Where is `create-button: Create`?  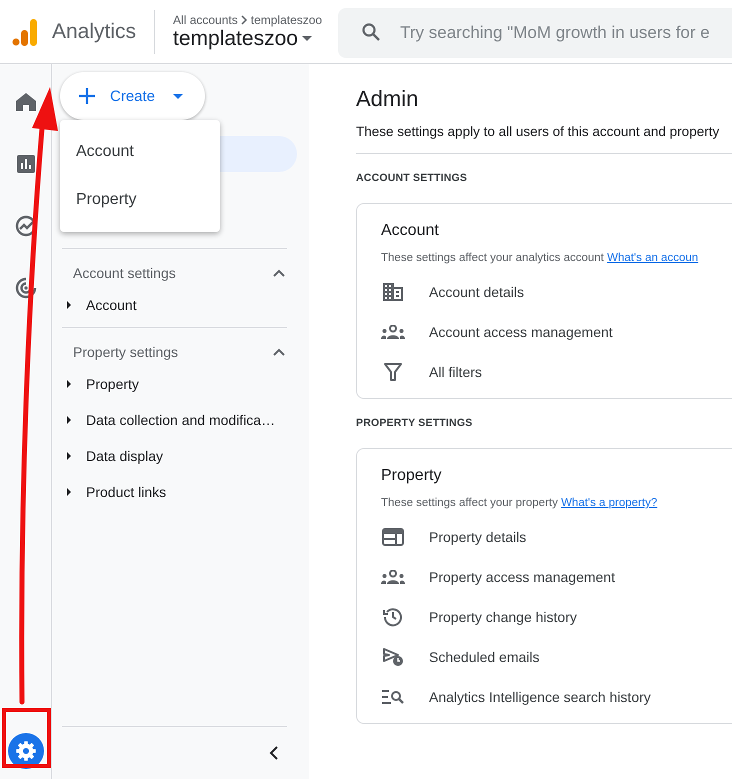
create-button: Create is located at coordinates (132, 96).